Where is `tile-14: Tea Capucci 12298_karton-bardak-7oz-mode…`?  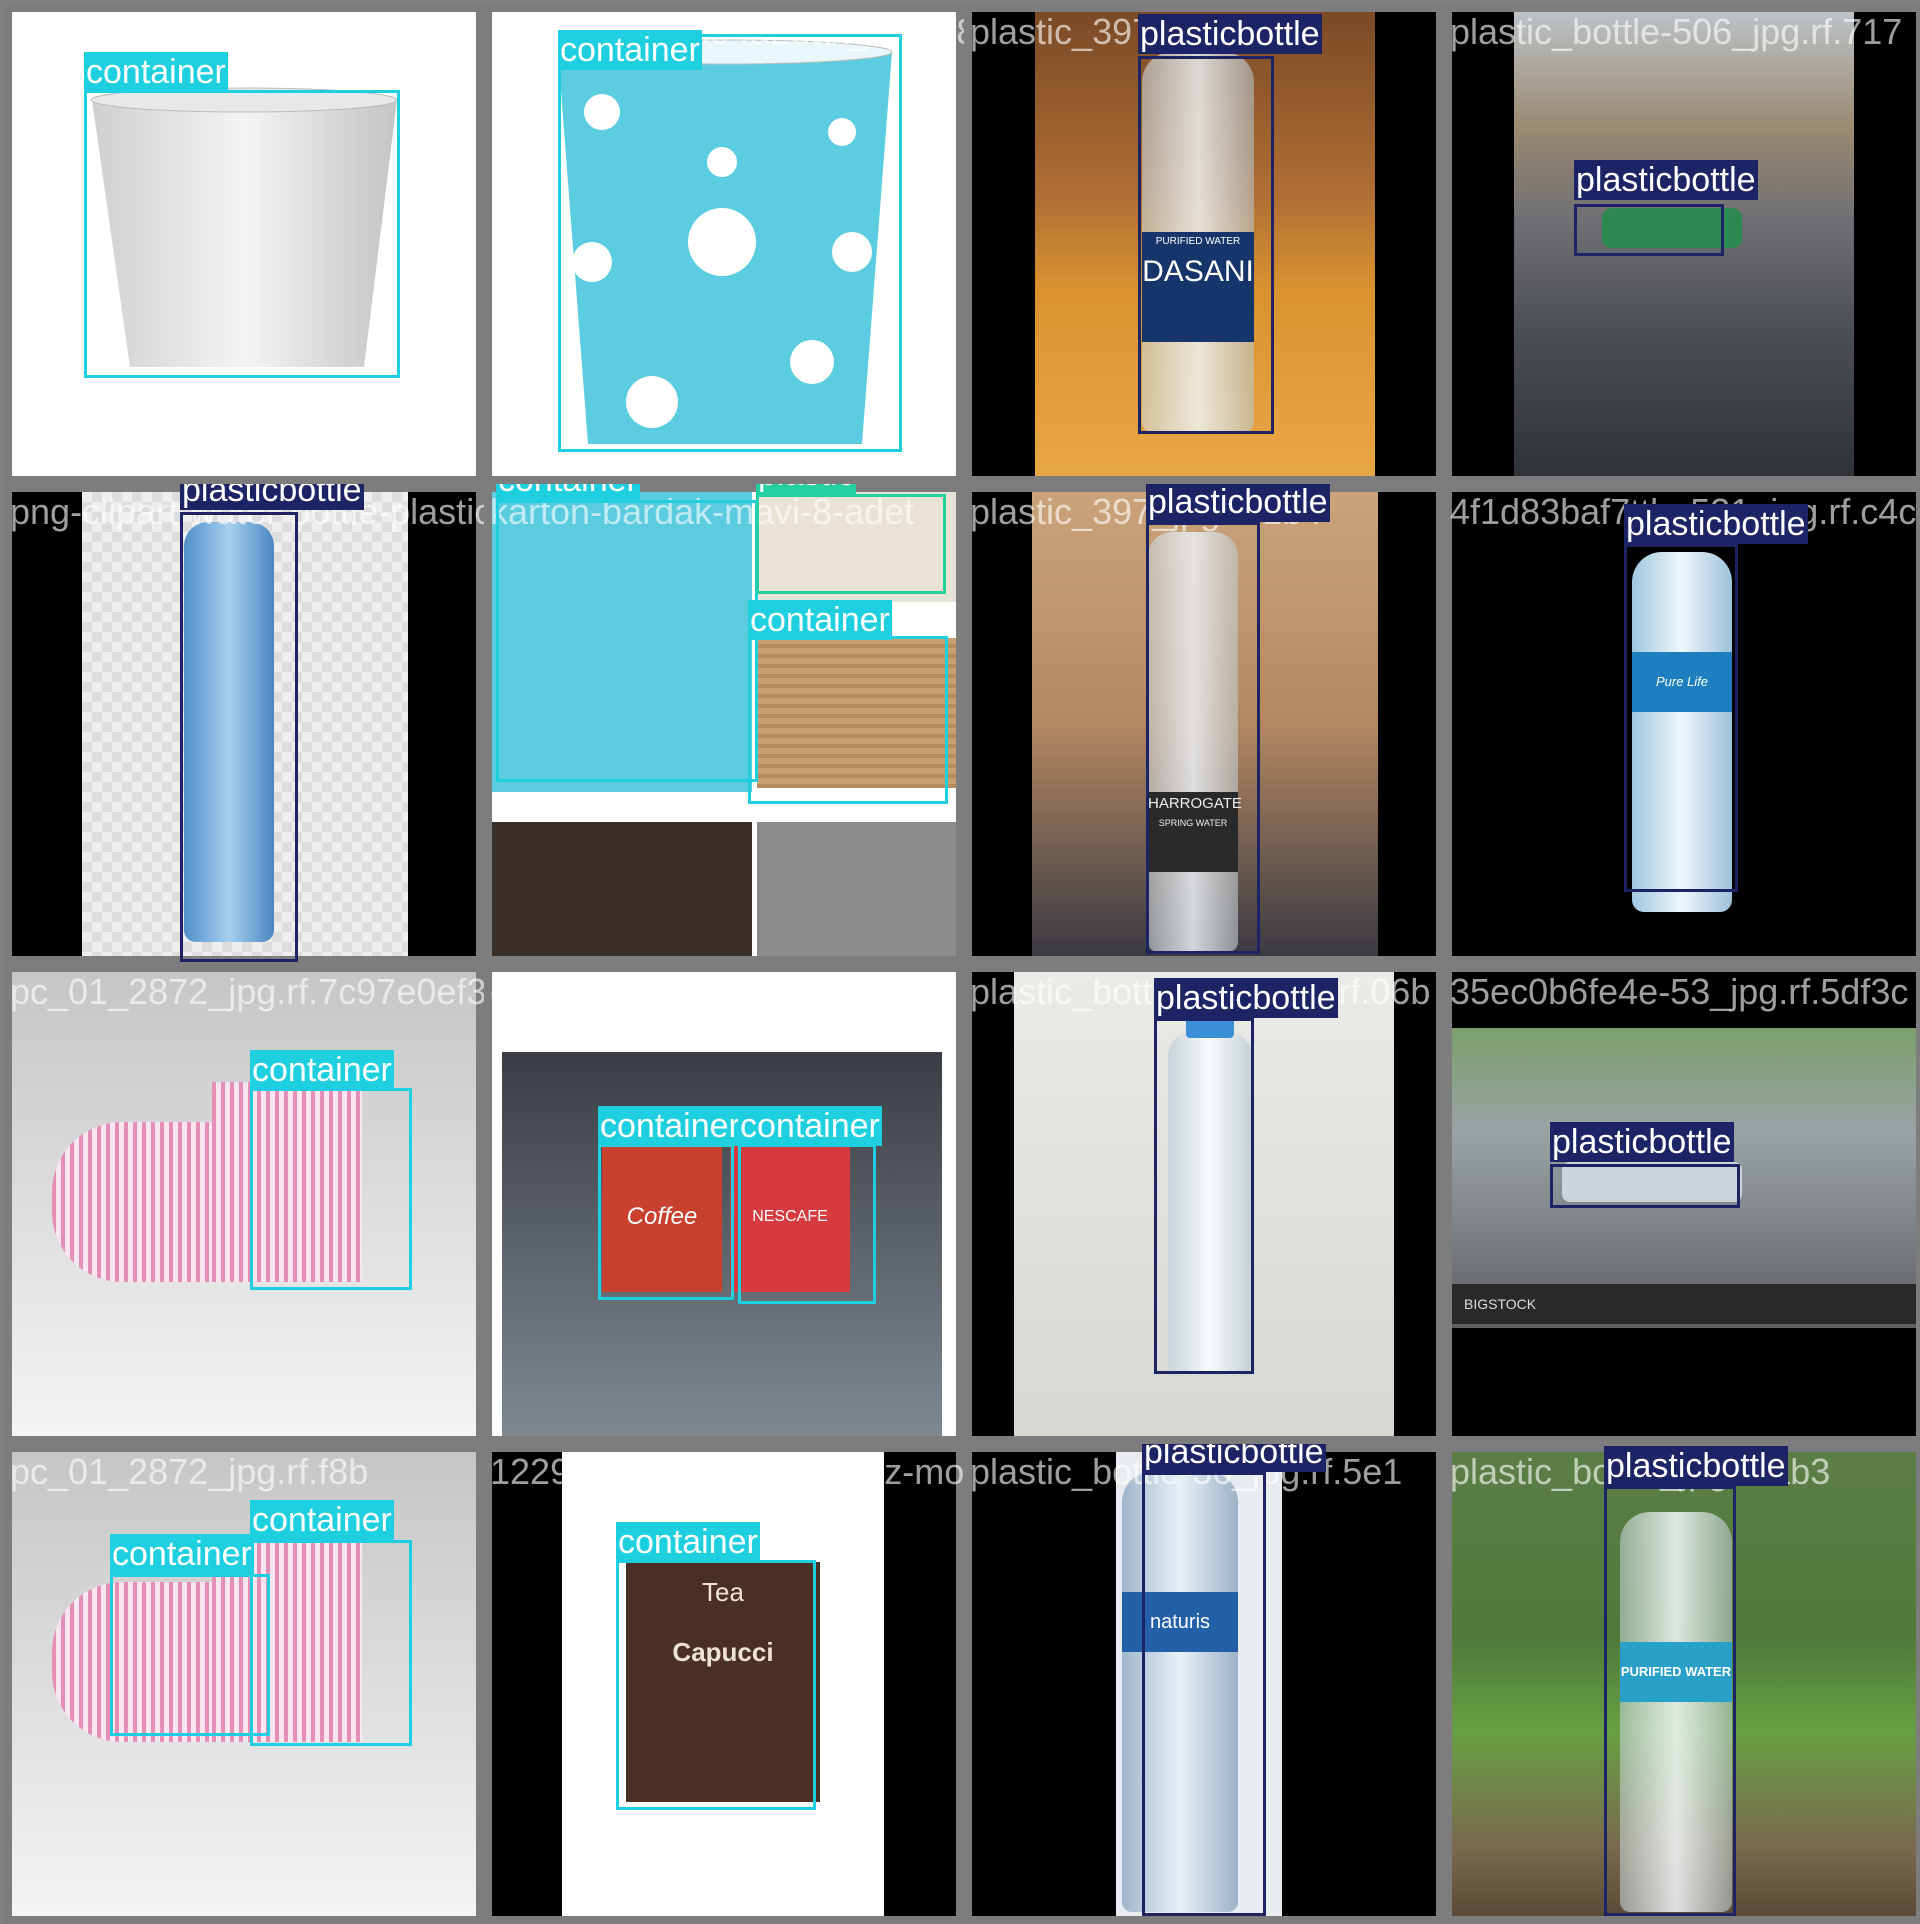
tile-14: Tea Capucci 12298_karton-bardak-7oz-mode… is located at coordinates (724, 1684).